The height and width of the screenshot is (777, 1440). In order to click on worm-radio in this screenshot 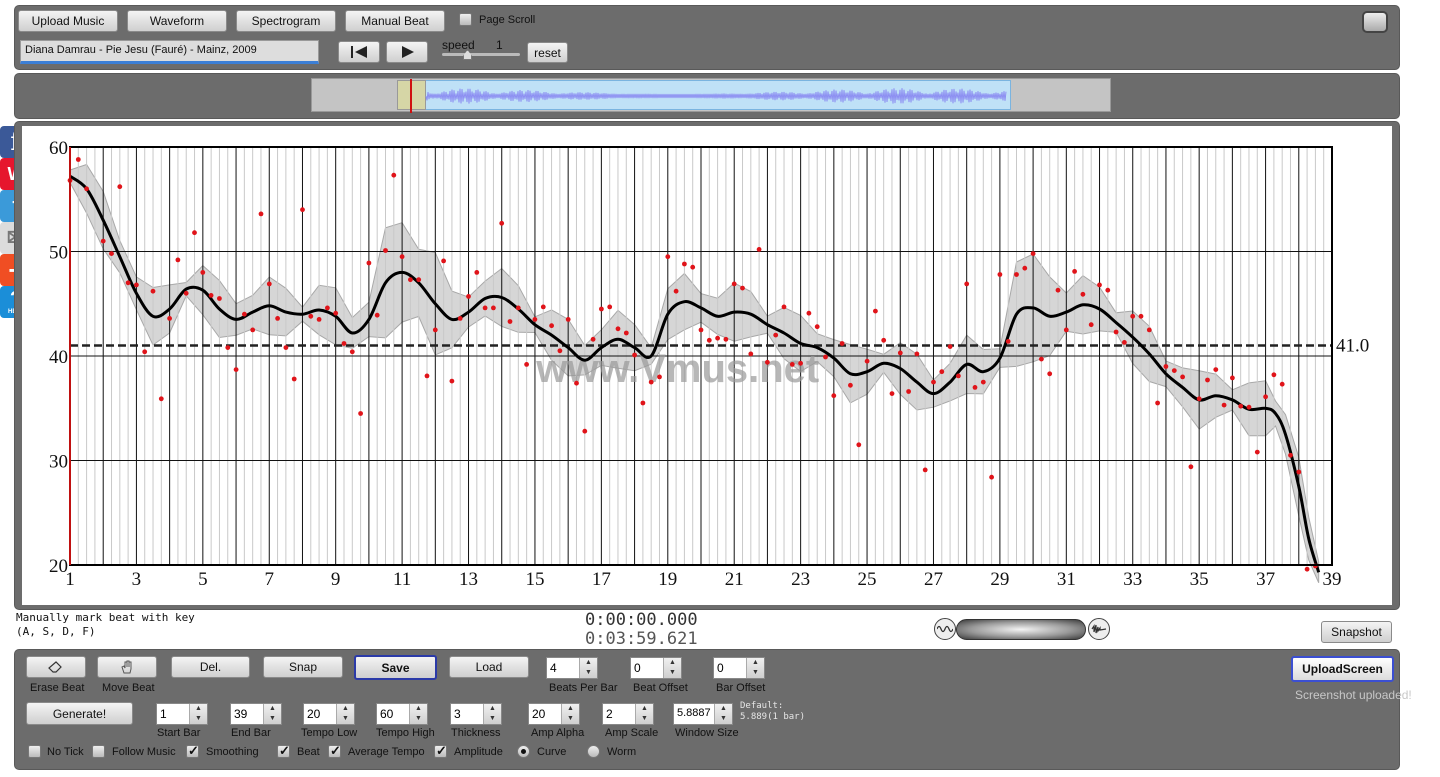, I will do `click(593, 751)`.